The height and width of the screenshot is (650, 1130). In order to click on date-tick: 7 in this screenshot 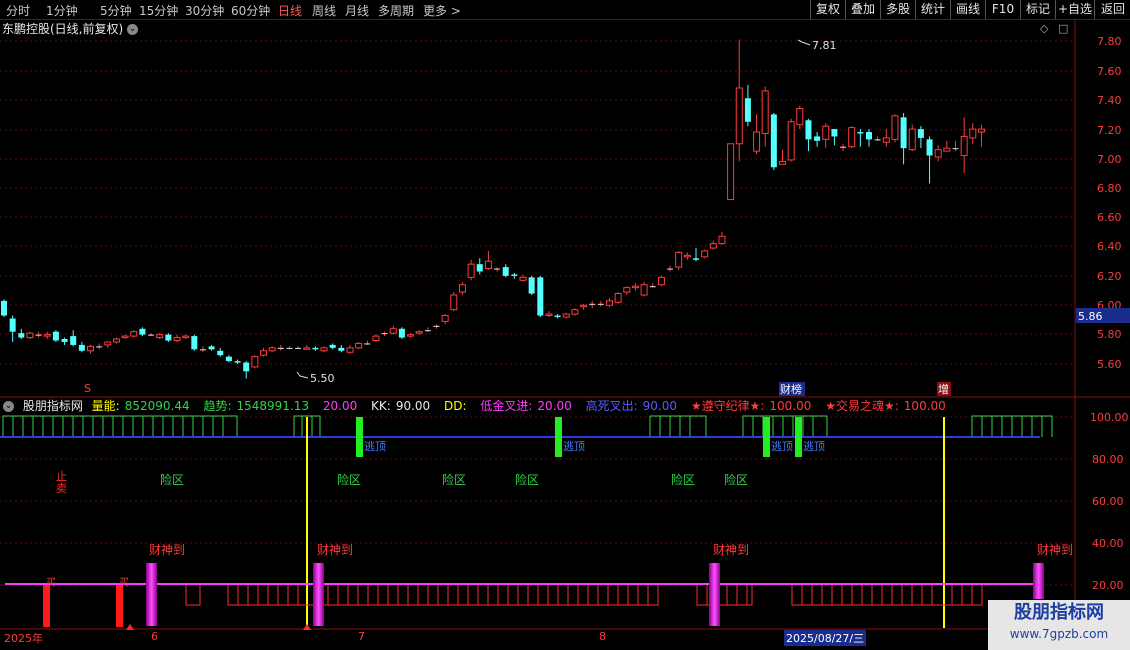, I will do `click(361, 636)`.